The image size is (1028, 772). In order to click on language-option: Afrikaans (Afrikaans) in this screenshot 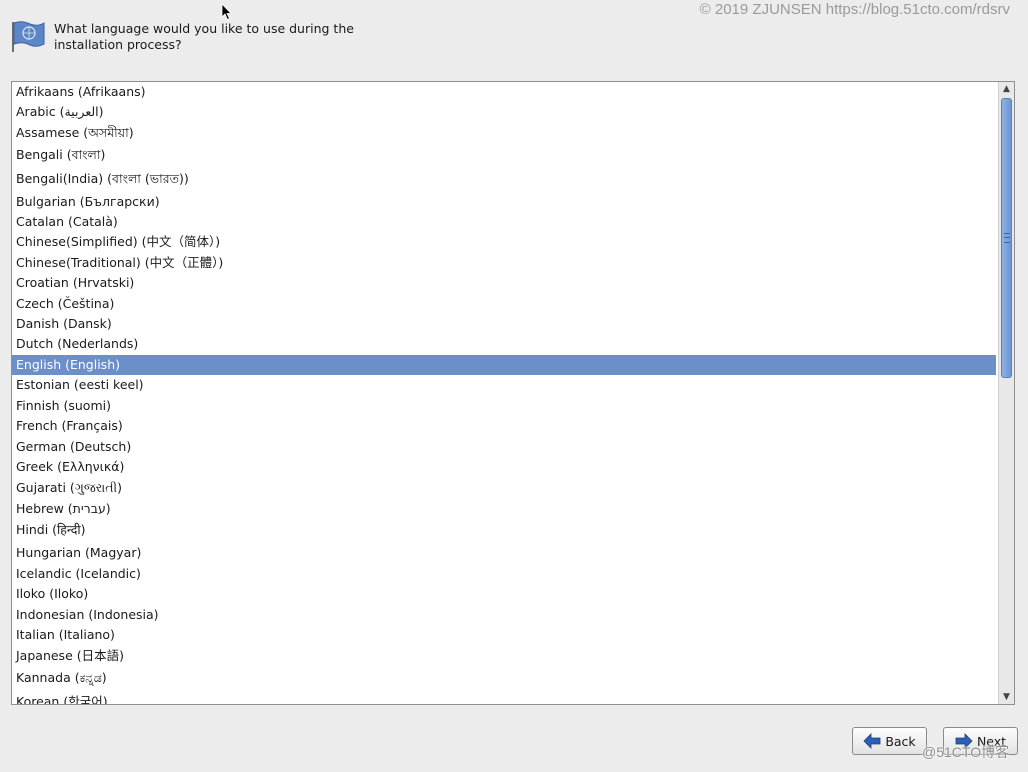, I will do `click(504, 92)`.